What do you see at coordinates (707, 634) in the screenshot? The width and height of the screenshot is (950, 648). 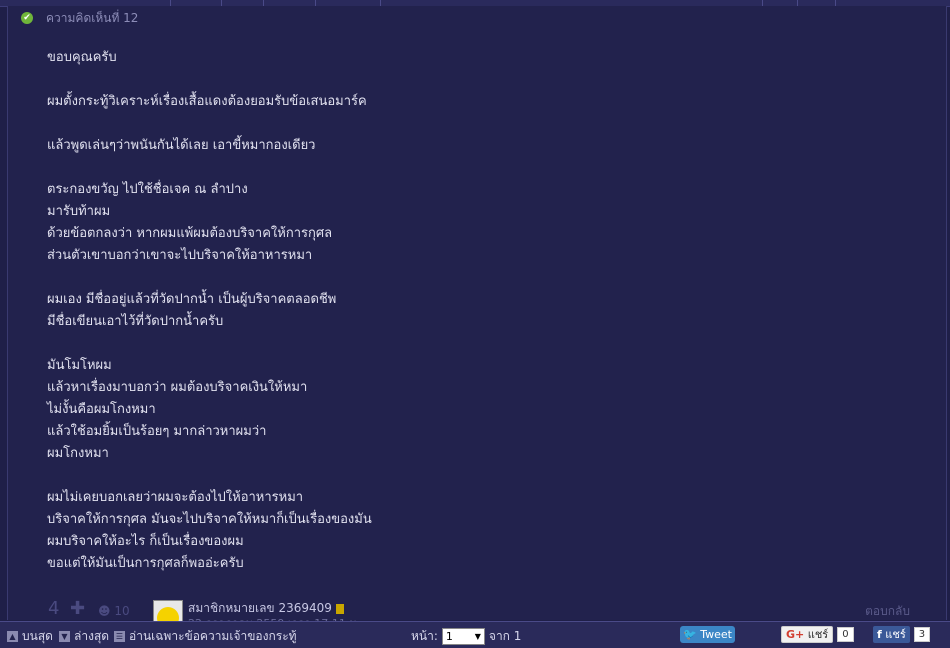 I see `tweet-button: 🐦 Tweet` at bounding box center [707, 634].